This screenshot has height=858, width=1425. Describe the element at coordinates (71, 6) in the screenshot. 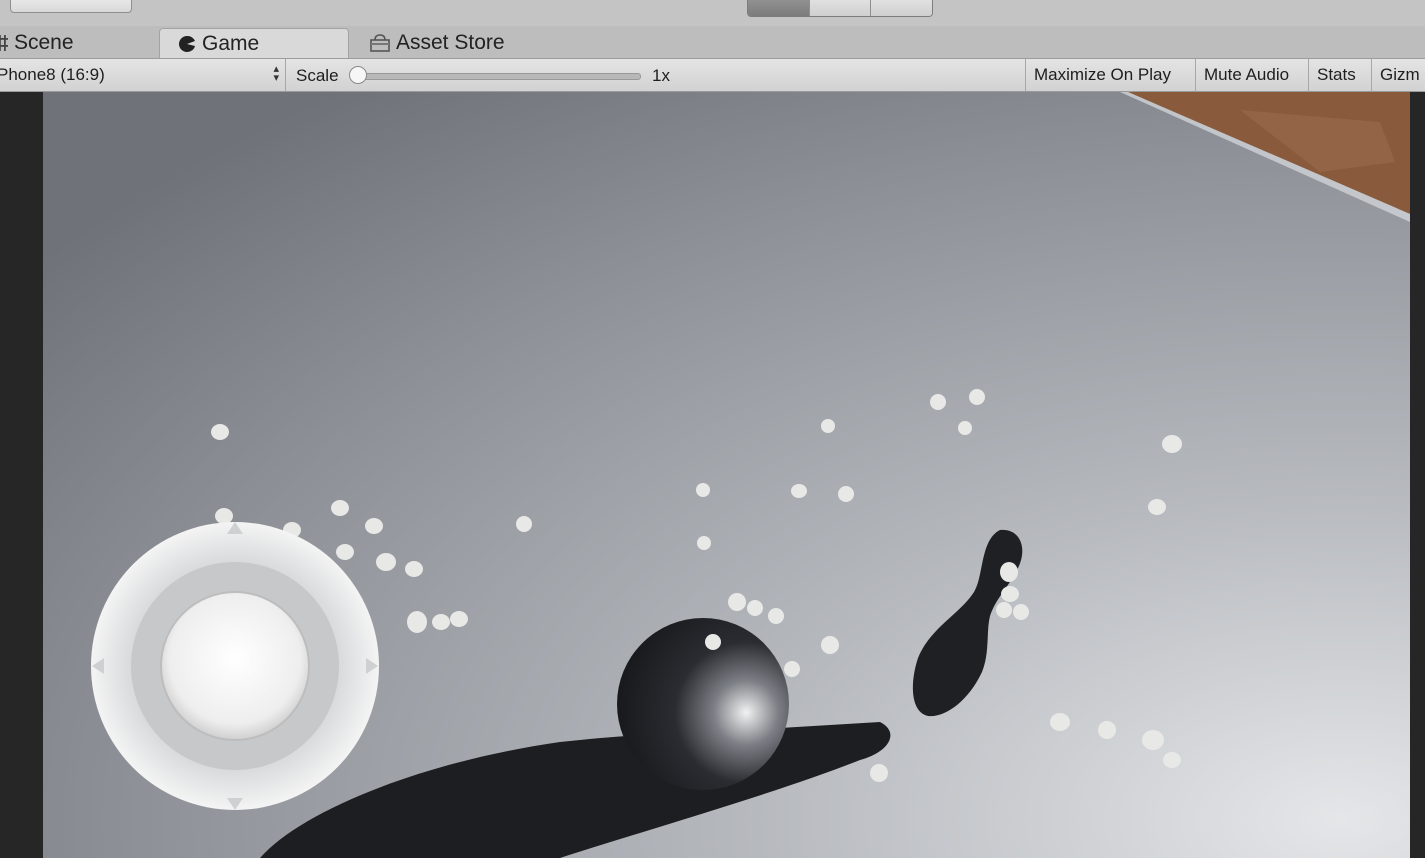

I see `pivot-local-toggle` at that location.